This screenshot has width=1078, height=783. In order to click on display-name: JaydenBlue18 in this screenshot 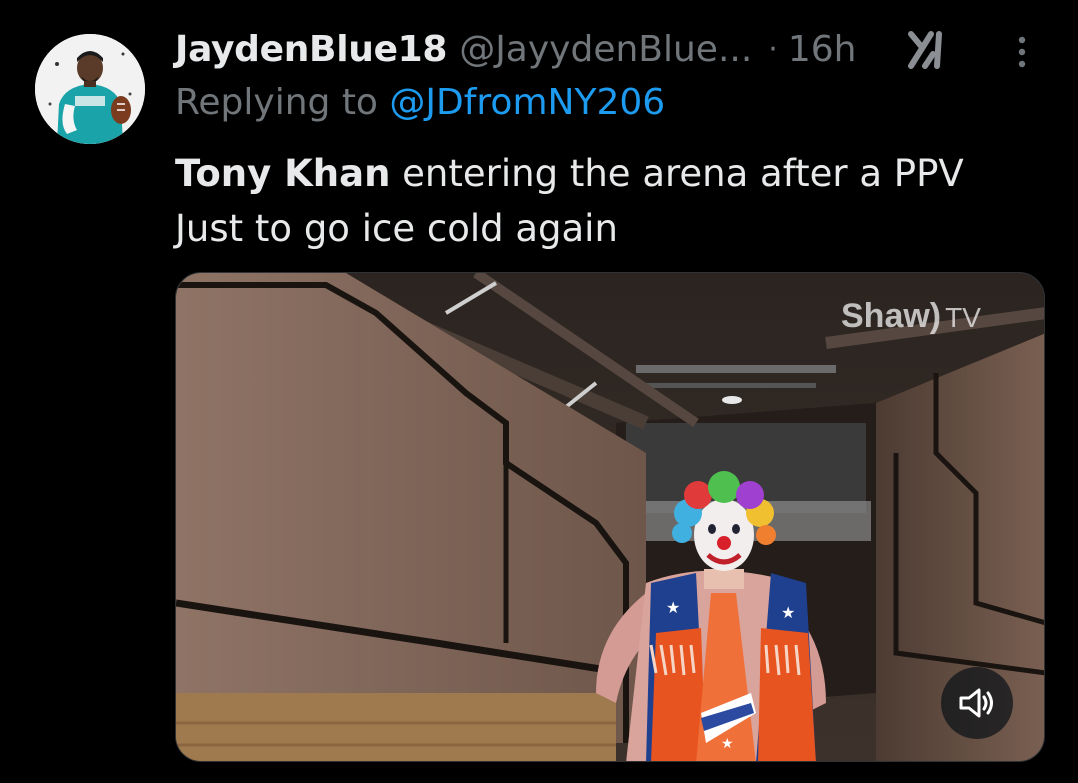, I will do `click(311, 49)`.